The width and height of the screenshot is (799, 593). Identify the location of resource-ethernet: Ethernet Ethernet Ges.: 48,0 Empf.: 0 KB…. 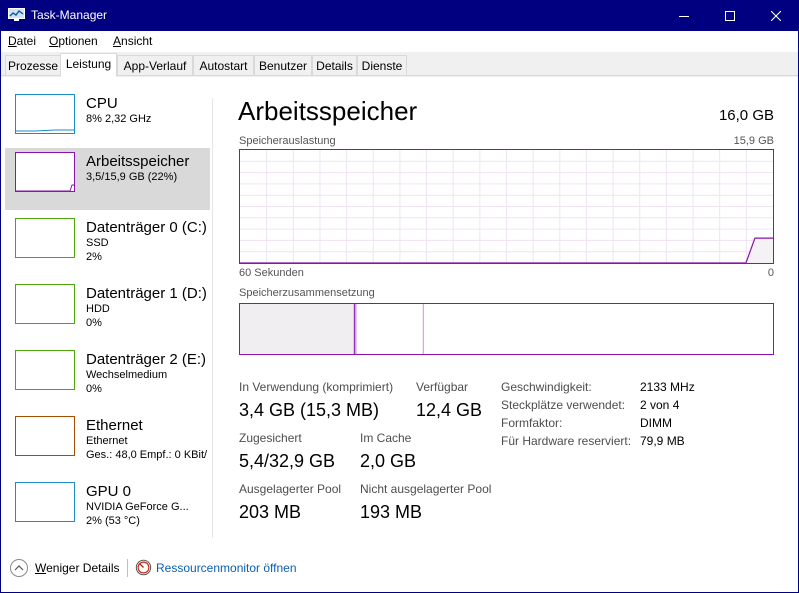
(107, 443).